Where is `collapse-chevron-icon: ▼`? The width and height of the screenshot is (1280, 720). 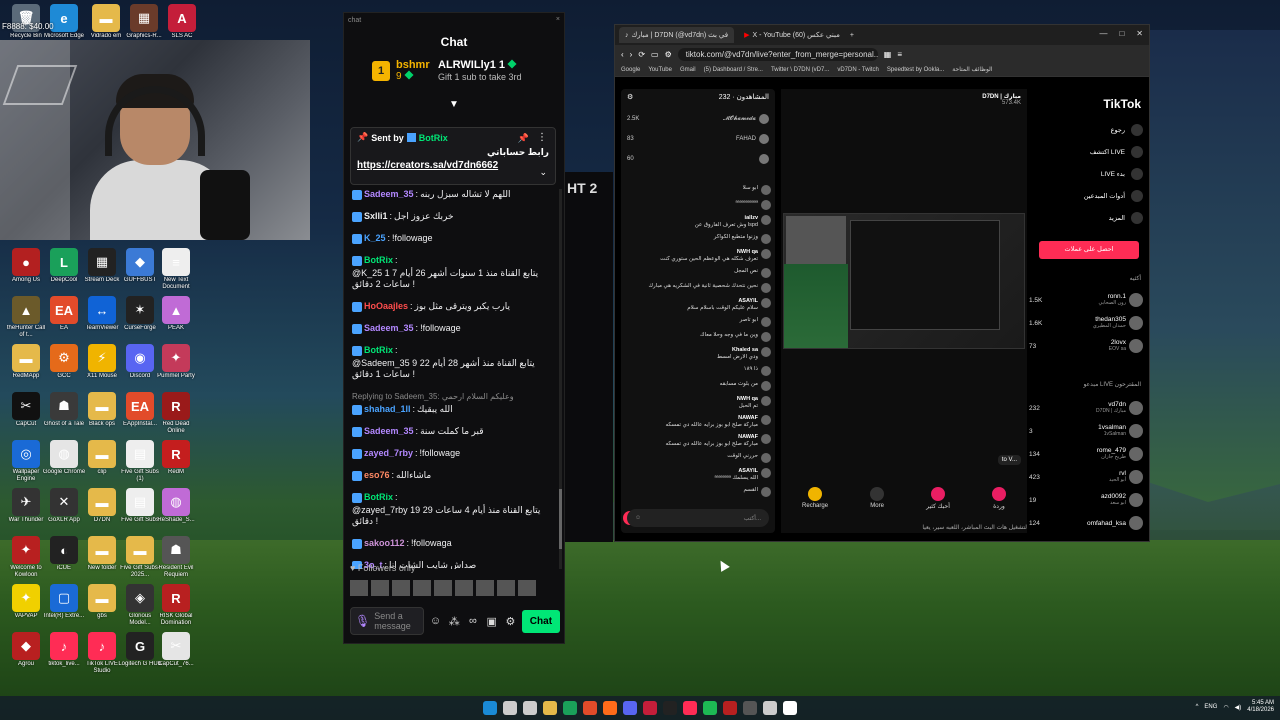
collapse-chevron-icon: ▼ is located at coordinates (454, 106).